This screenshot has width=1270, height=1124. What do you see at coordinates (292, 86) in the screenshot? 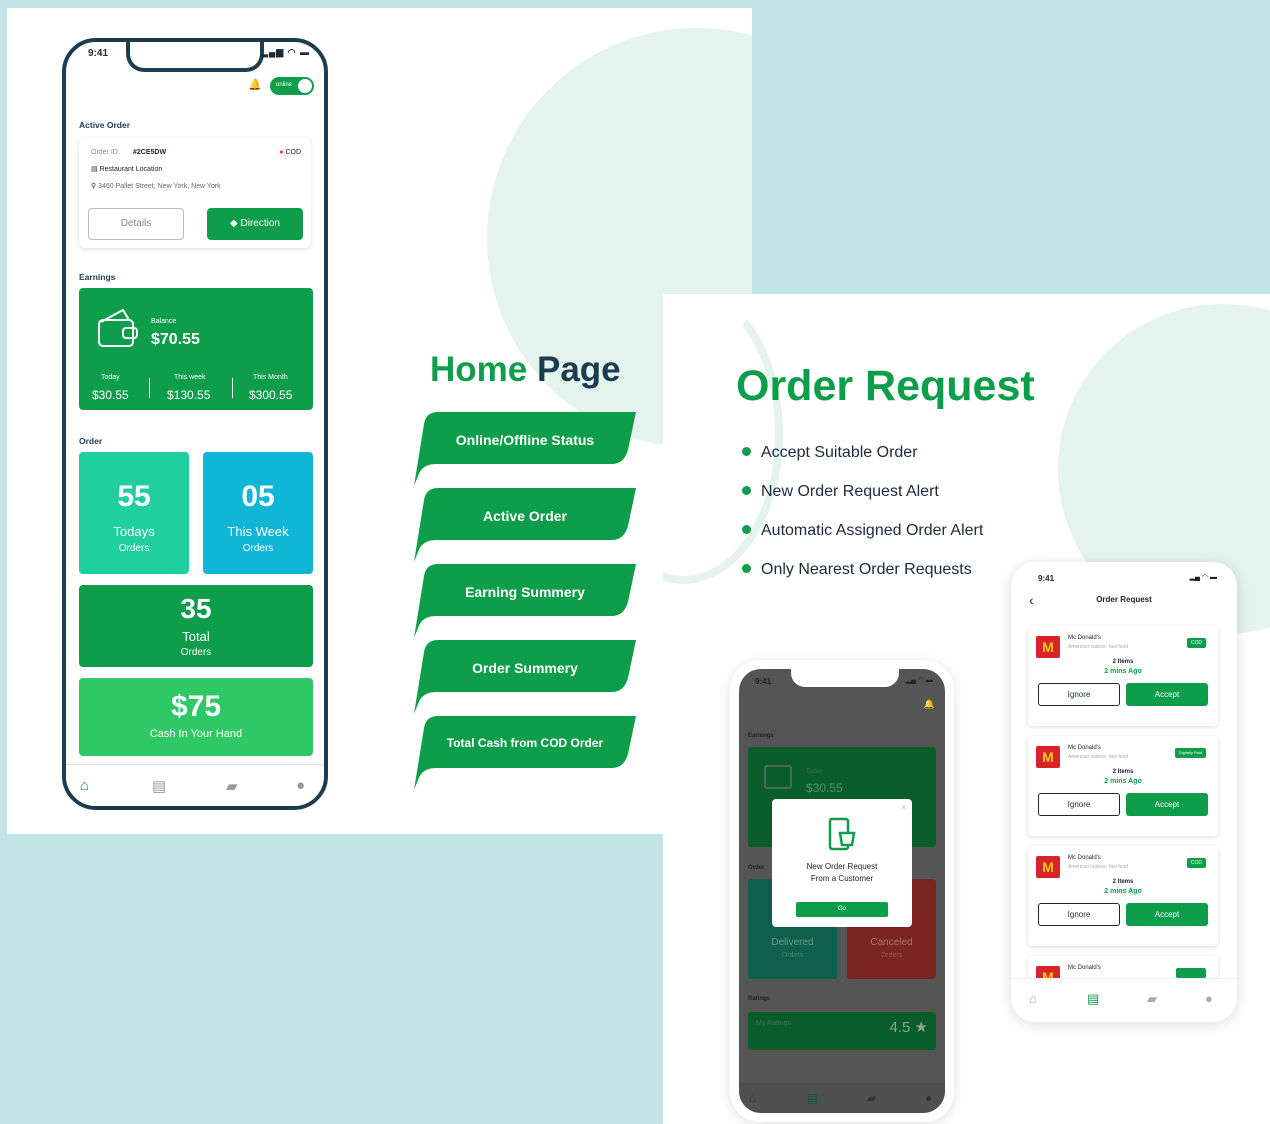
I see `online-toggle: online` at bounding box center [292, 86].